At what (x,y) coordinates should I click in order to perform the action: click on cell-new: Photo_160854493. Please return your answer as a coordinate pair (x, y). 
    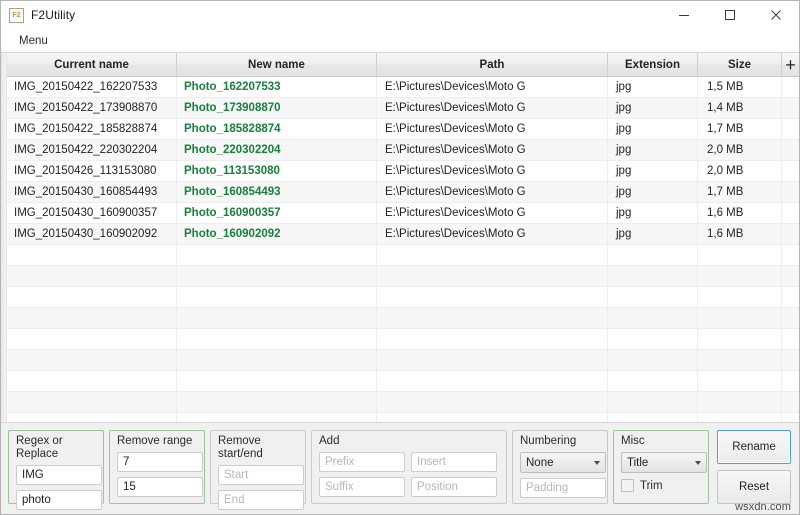
    Looking at the image, I should click on (277, 192).